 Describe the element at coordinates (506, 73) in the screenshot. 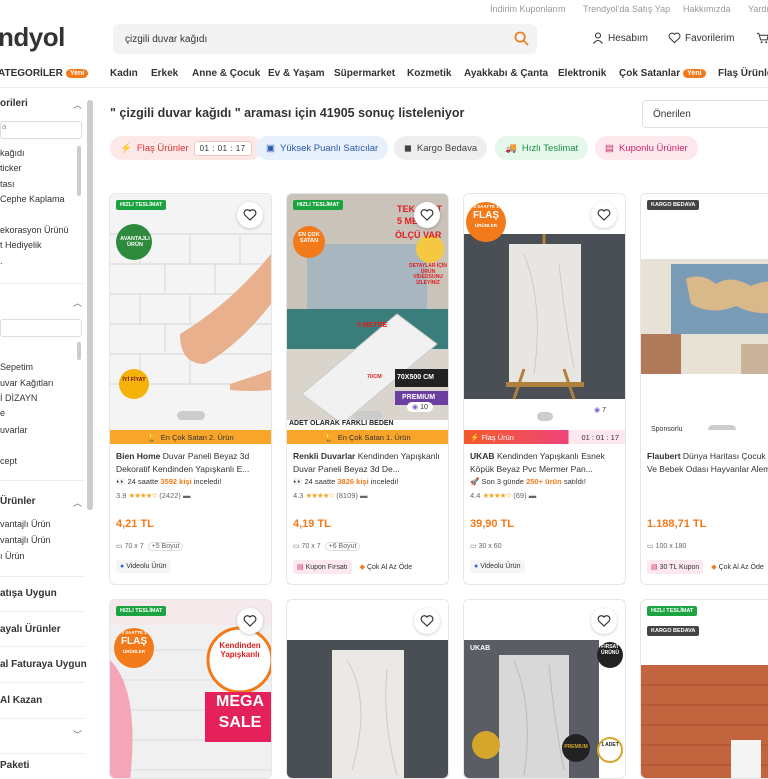

I see `nav-item-ayakkabi-canta: Ayakkabı & Çanta` at that location.